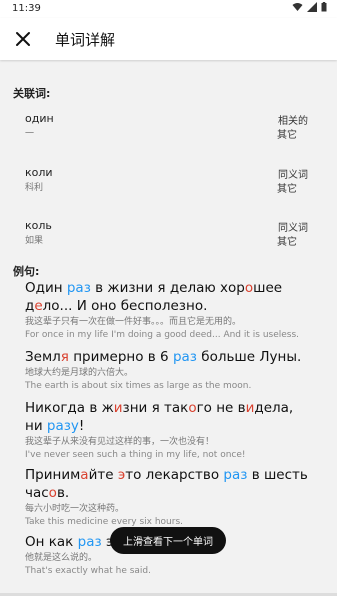  What do you see at coordinates (69, 408) in the screenshot?
I see `sentence-text: Никогда в ж` at bounding box center [69, 408].